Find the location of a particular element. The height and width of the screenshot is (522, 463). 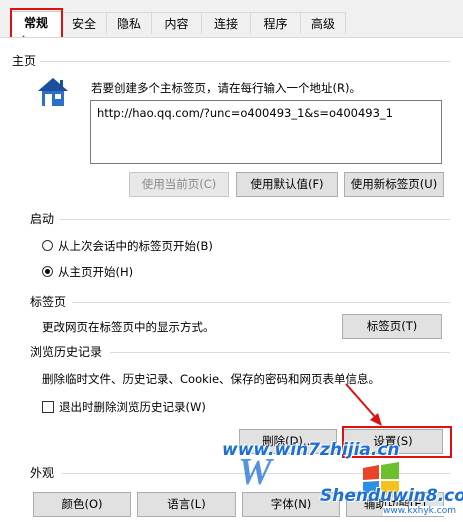

tab-privacy-label: 隐私 is located at coordinates (128, 24).